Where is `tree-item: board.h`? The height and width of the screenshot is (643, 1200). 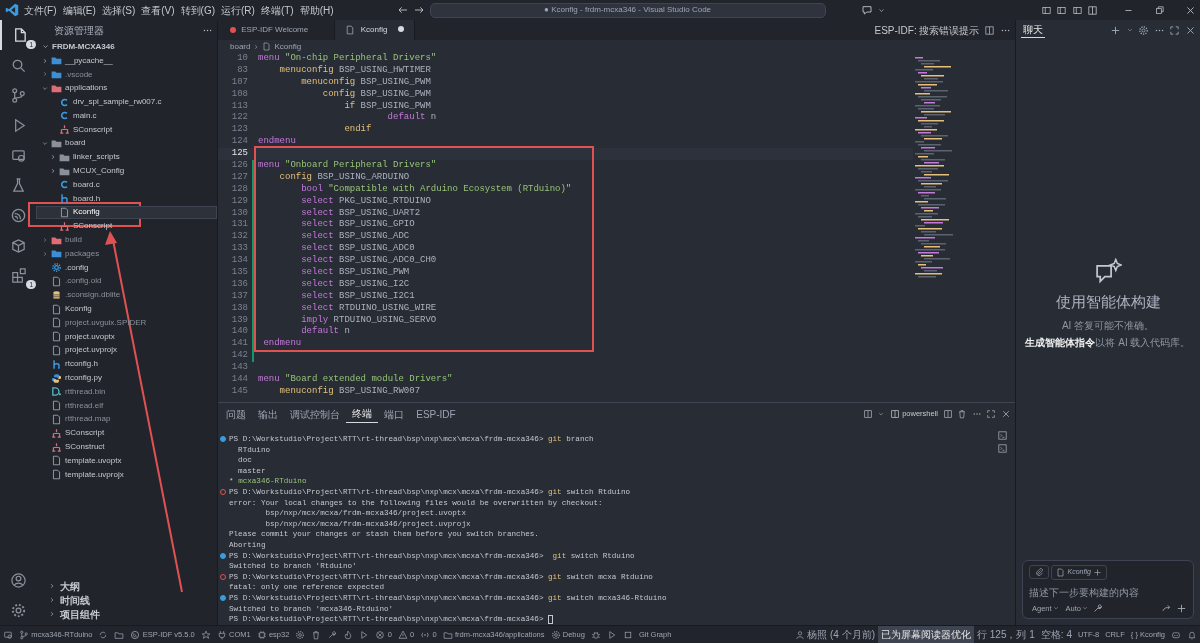 tree-item: board.h is located at coordinates (126, 198).